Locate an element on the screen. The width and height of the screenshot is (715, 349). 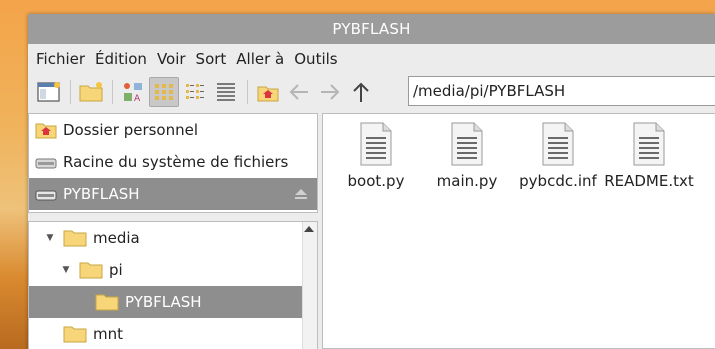
file-item: boot.py is located at coordinates (376, 156).